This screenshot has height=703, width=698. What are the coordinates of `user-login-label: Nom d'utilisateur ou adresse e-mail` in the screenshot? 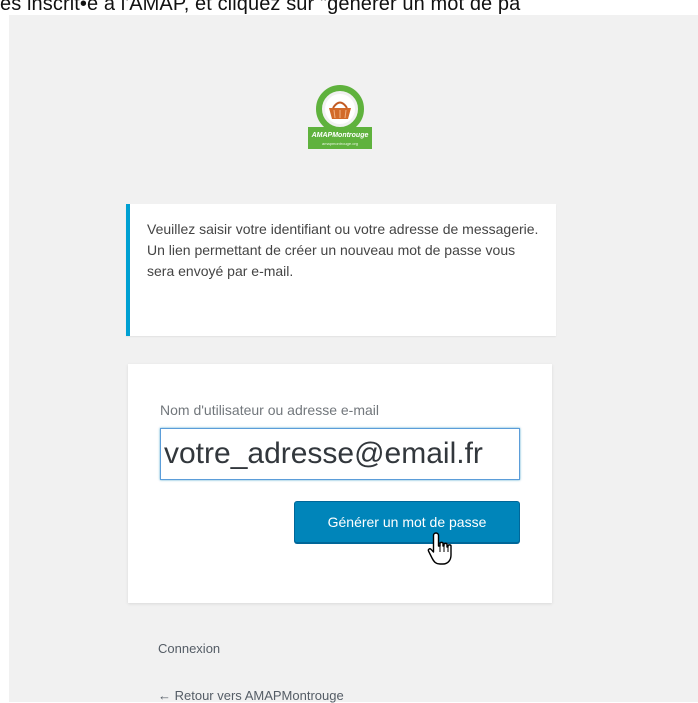 It's located at (269, 410).